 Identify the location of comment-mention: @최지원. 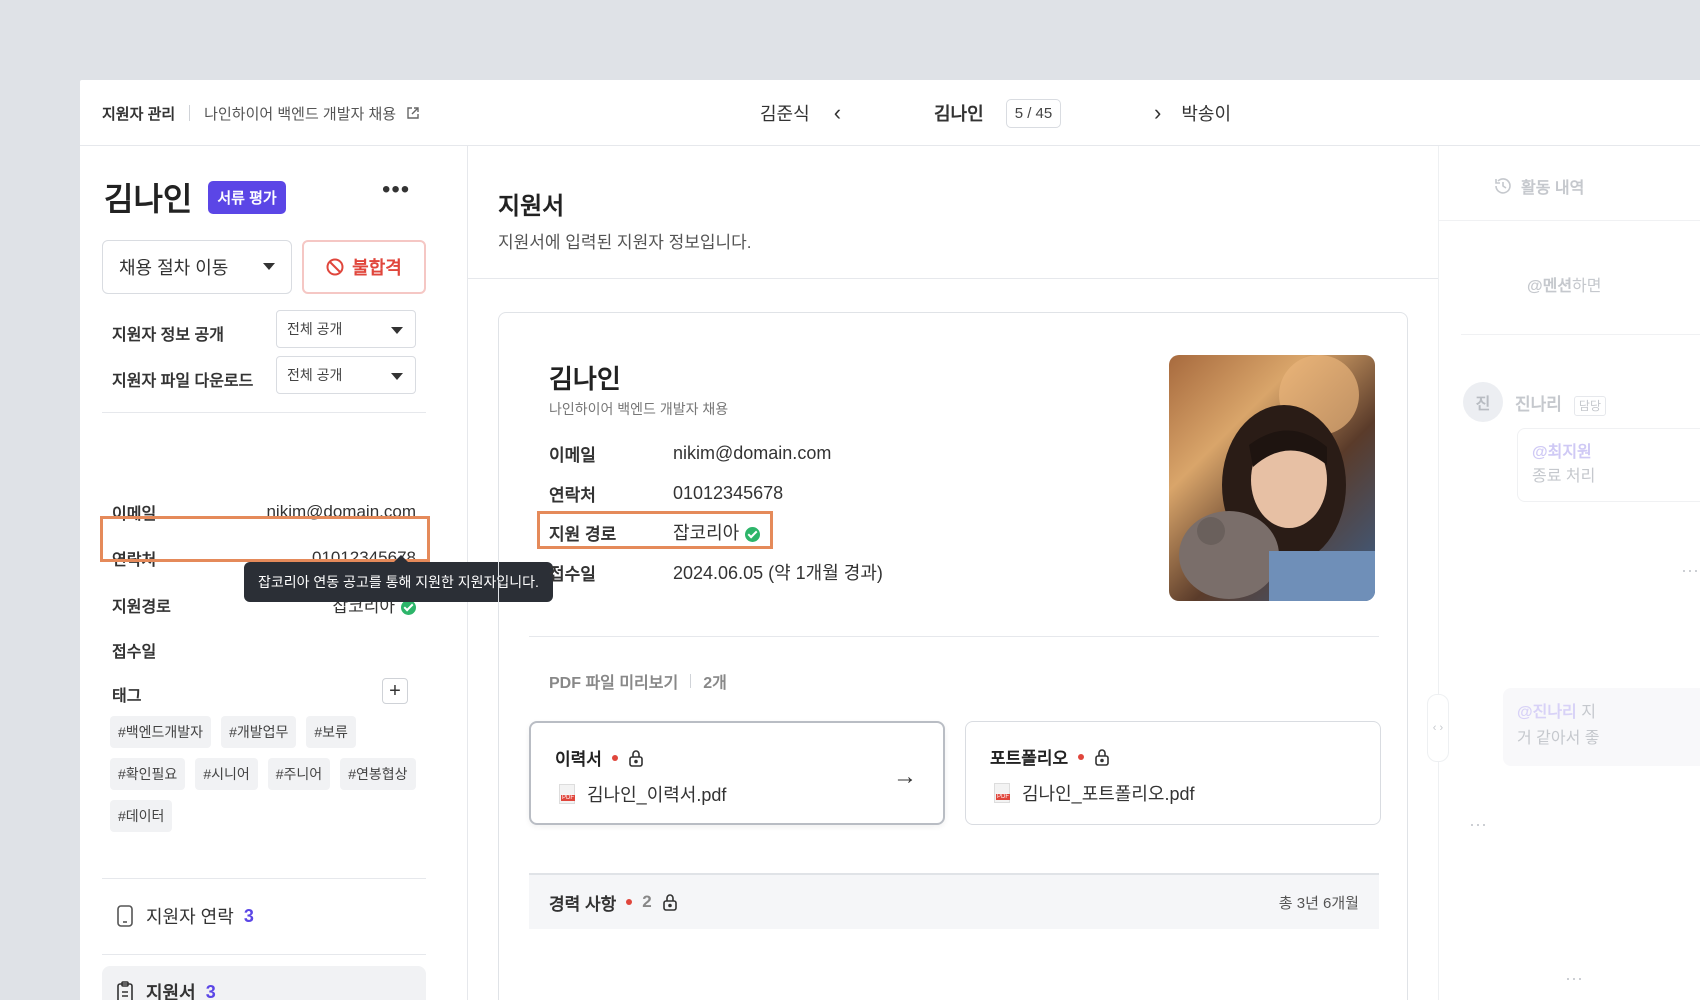
(1616, 453).